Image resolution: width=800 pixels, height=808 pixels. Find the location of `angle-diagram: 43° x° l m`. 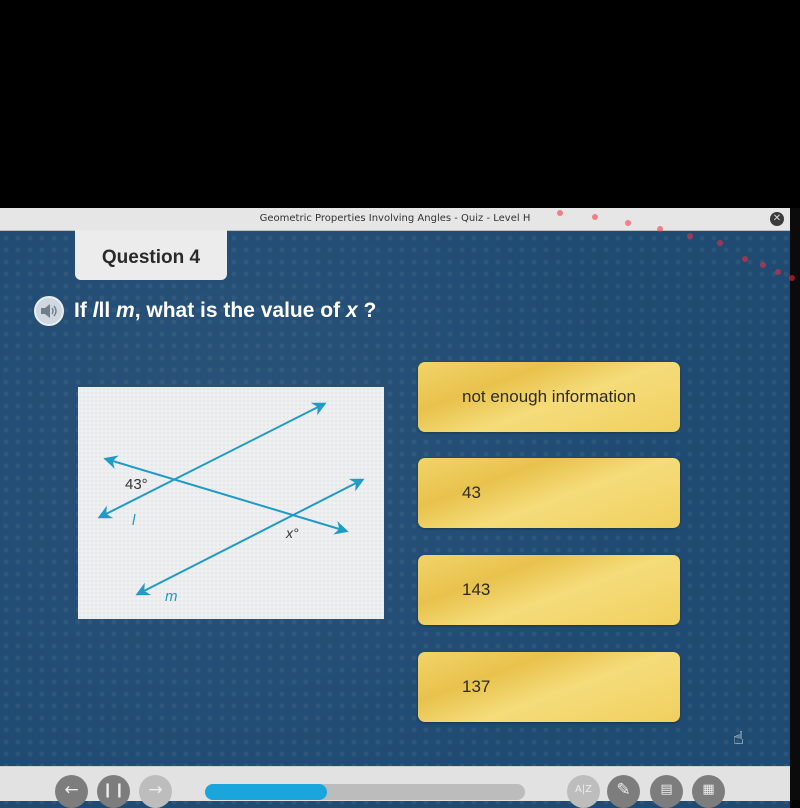

angle-diagram: 43° x° l m is located at coordinates (231, 503).